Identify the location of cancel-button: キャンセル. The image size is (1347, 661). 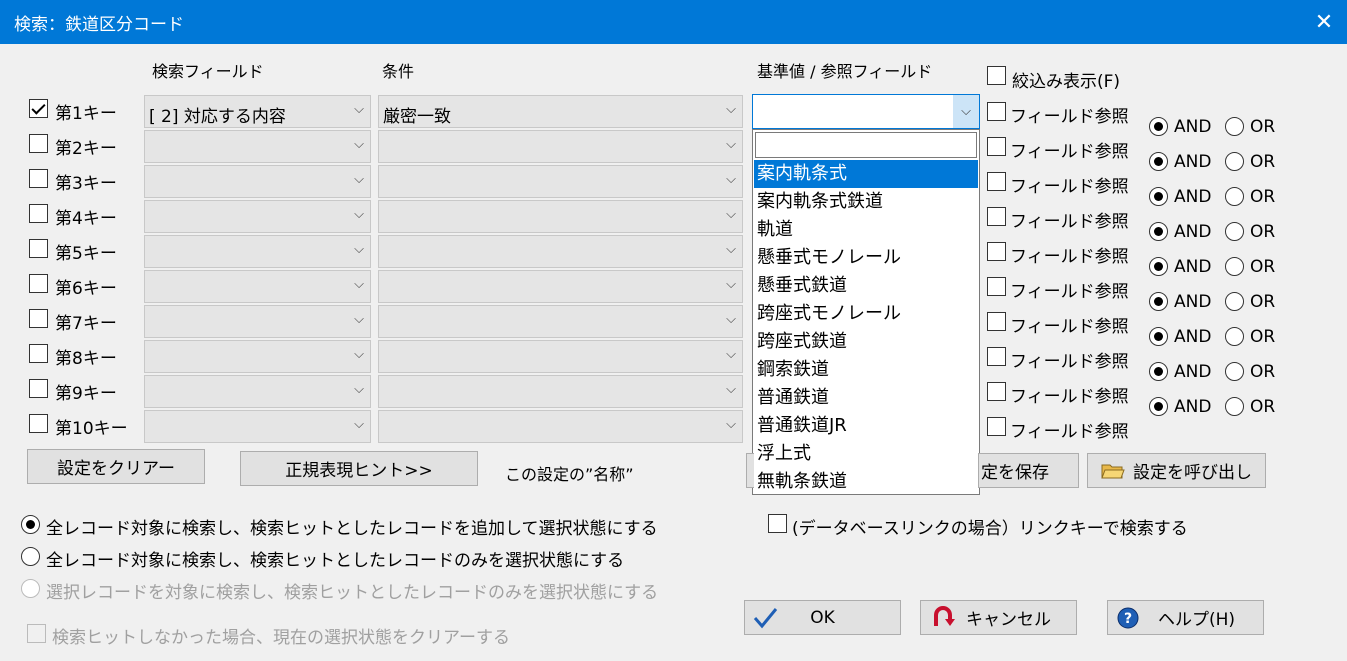
(998, 617).